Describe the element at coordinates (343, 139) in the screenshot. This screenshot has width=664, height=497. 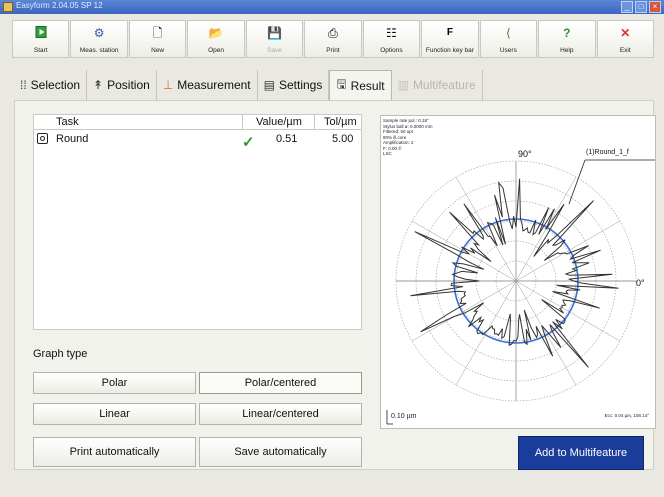
I see `task-tolerance: 5.00` at that location.